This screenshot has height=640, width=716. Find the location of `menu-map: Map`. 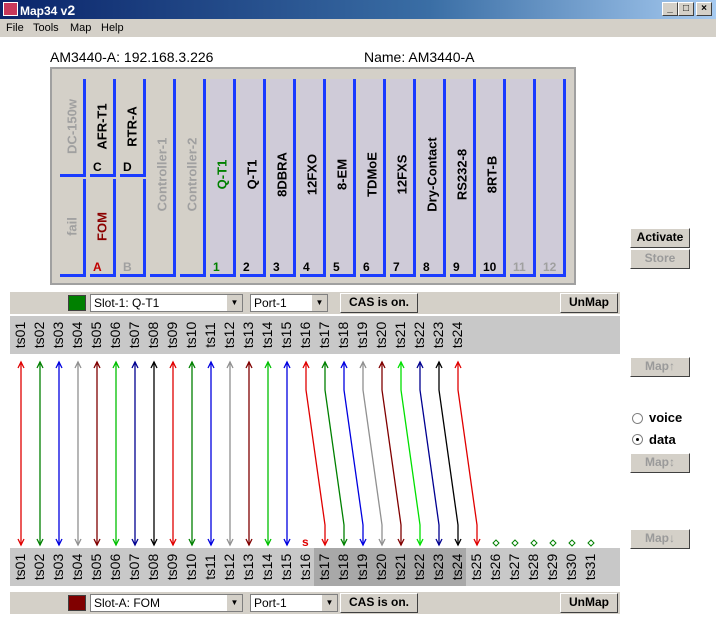

menu-map: Map is located at coordinates (80, 28).